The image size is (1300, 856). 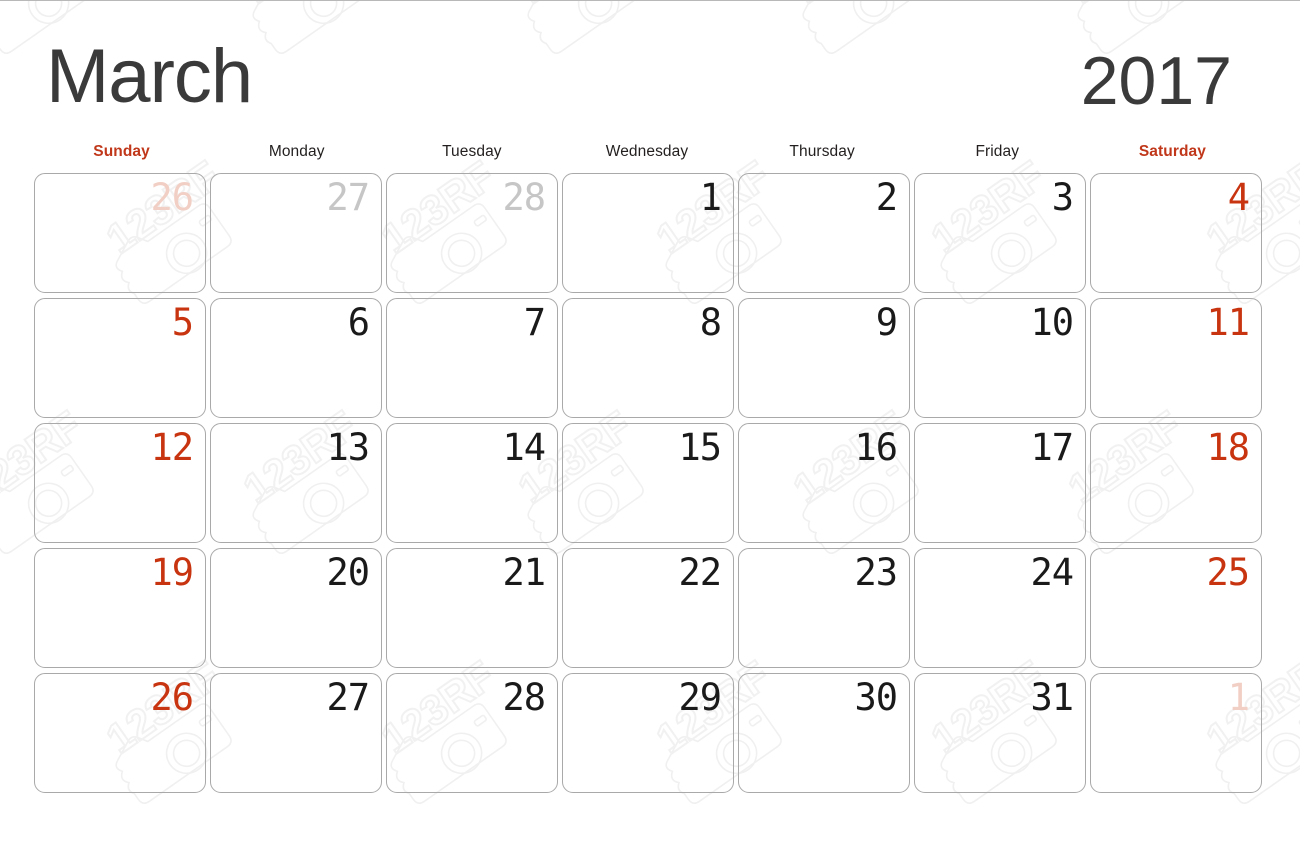 What do you see at coordinates (182, 322) in the screenshot?
I see `day-number: 5` at bounding box center [182, 322].